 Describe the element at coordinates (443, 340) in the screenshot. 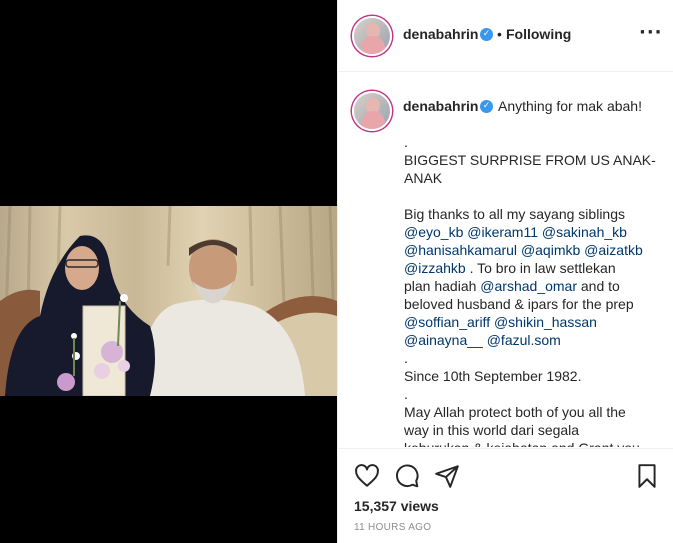

I see `mention-link: @ainayna__` at that location.